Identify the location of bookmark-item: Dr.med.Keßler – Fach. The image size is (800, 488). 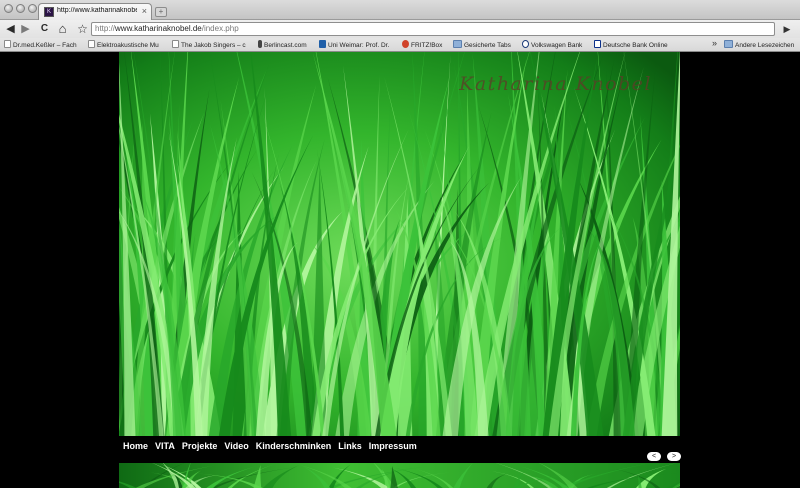
(44, 45).